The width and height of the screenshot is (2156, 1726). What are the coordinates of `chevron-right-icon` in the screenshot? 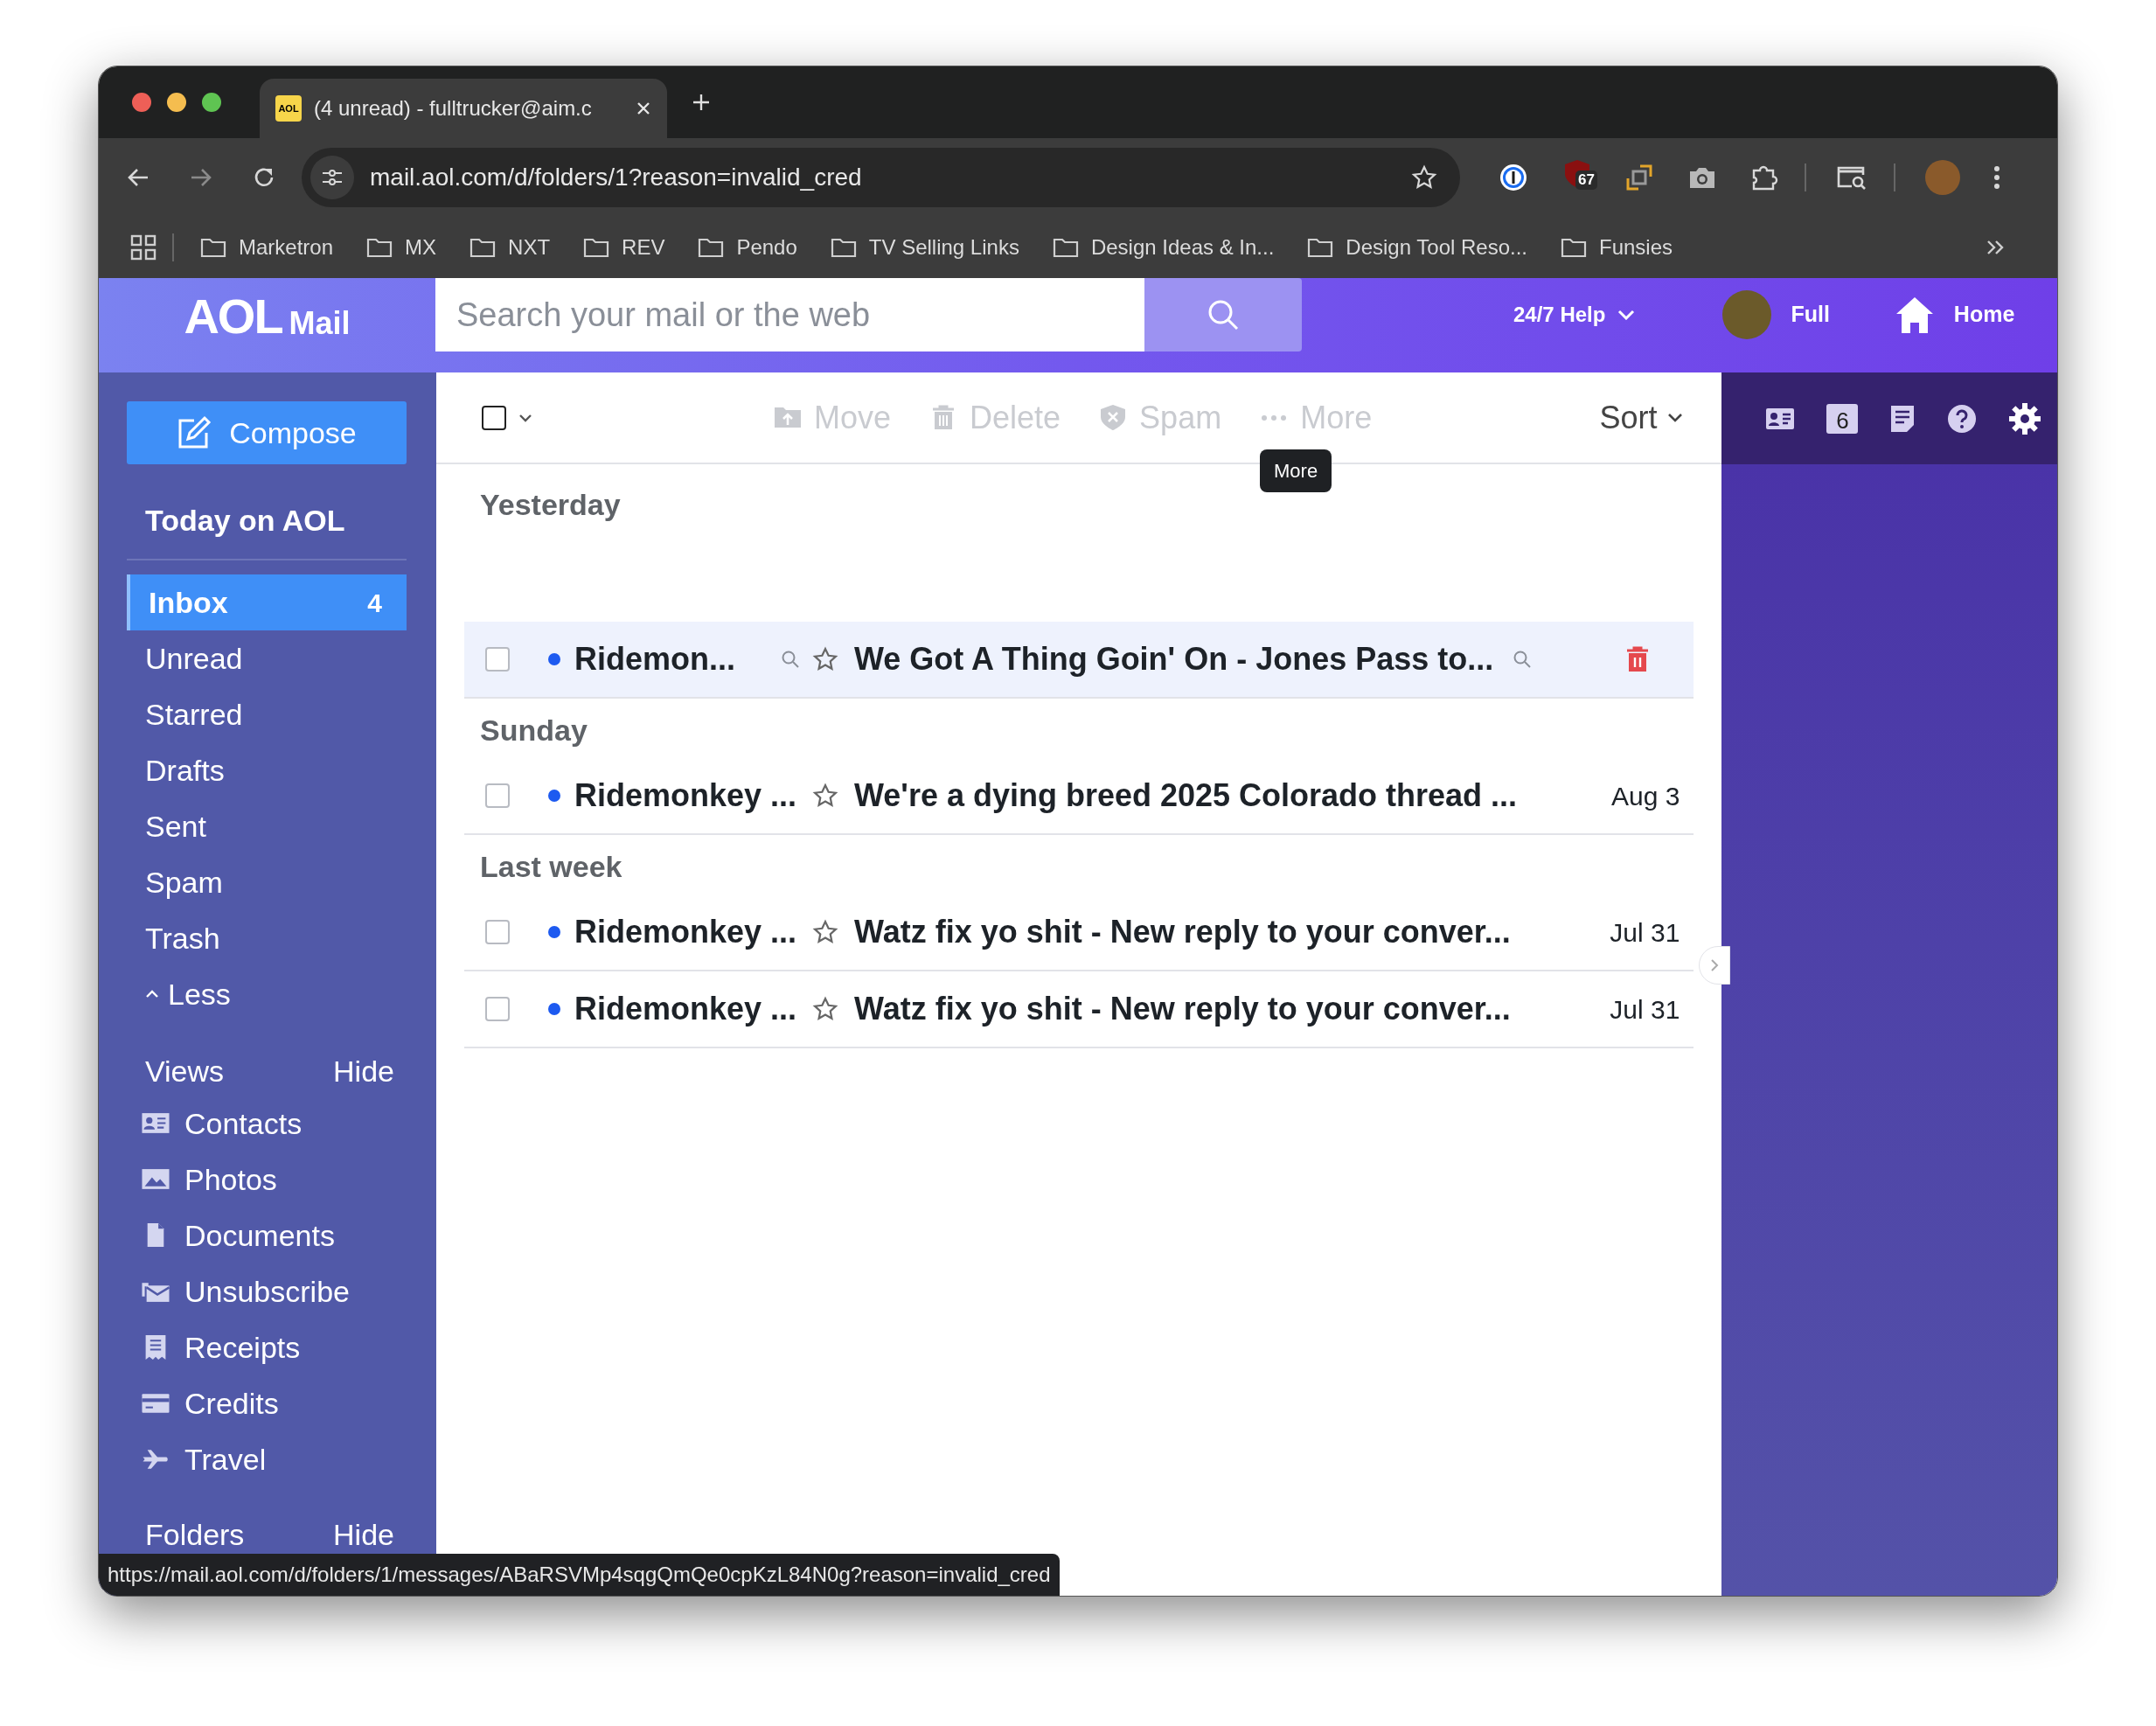 It's located at (1715, 965).